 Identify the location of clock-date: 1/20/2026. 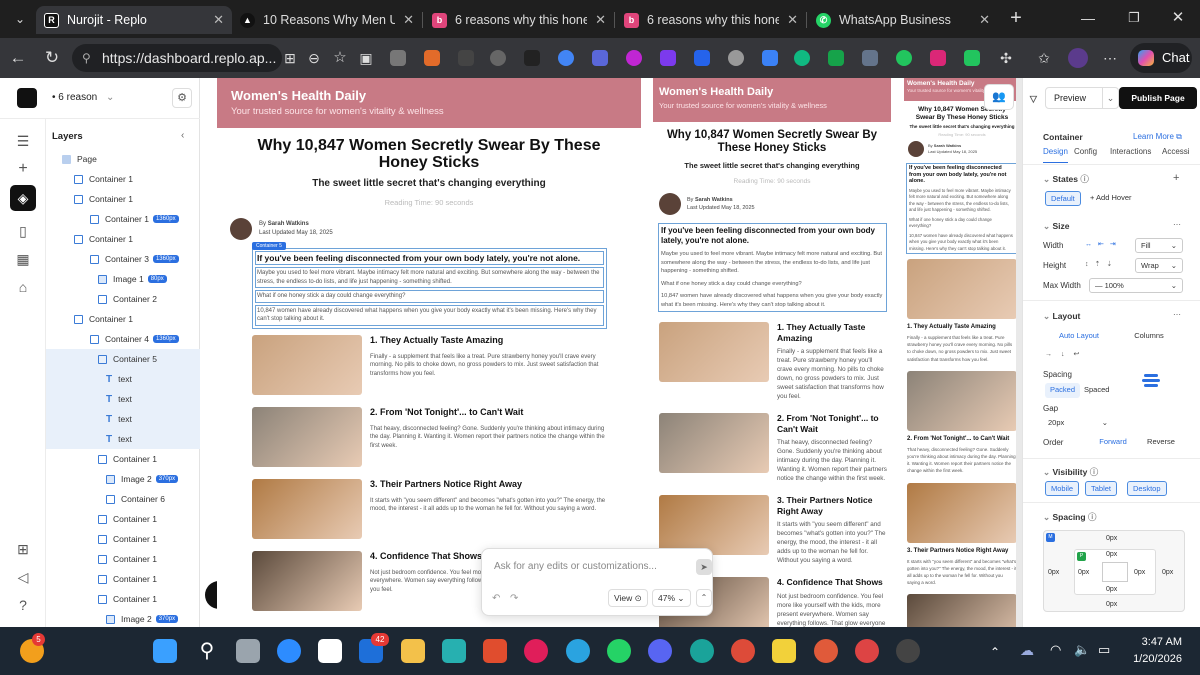
(1151, 659).